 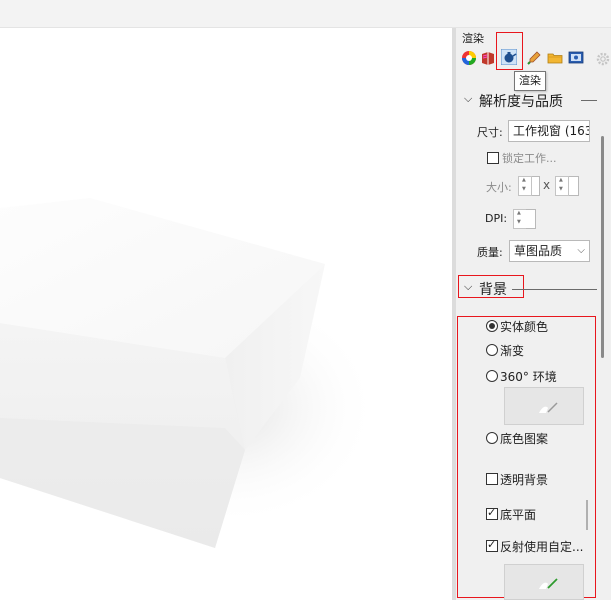 What do you see at coordinates (512, 351) in the screenshot?
I see `option-label: 渐变` at bounding box center [512, 351].